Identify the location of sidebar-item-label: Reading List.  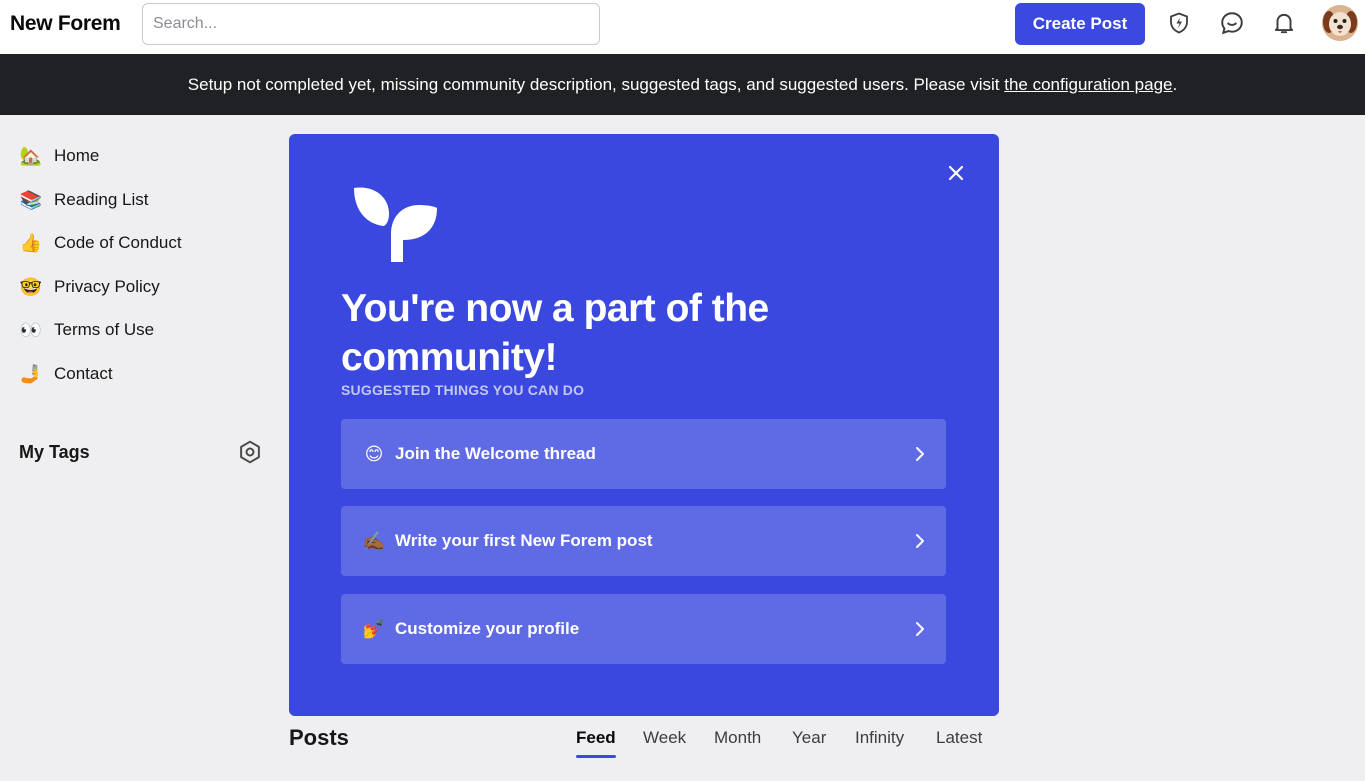
(101, 199).